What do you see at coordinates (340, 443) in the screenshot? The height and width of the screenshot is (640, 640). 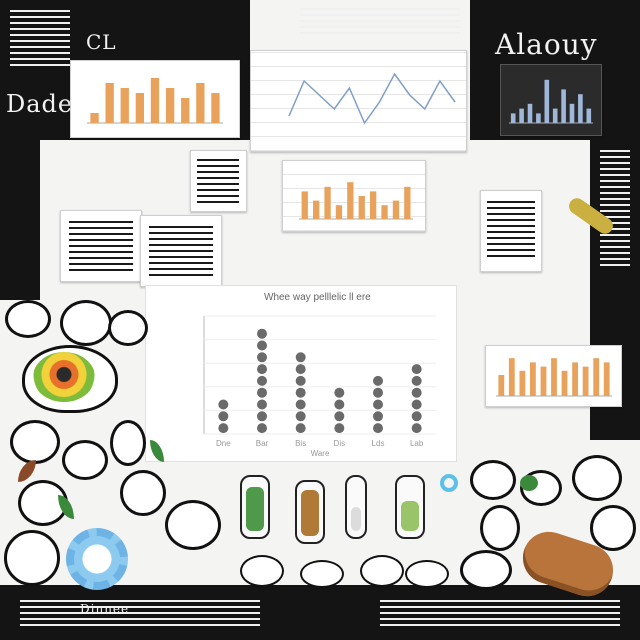 I see `x-tick-label: Dis` at bounding box center [340, 443].